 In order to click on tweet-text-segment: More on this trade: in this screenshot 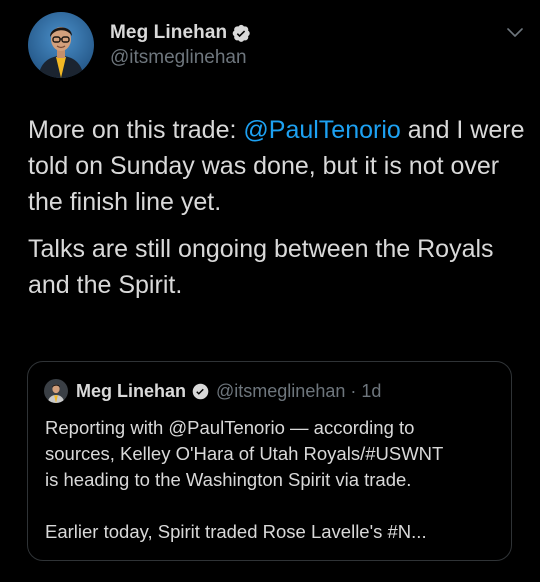, I will do `click(136, 130)`.